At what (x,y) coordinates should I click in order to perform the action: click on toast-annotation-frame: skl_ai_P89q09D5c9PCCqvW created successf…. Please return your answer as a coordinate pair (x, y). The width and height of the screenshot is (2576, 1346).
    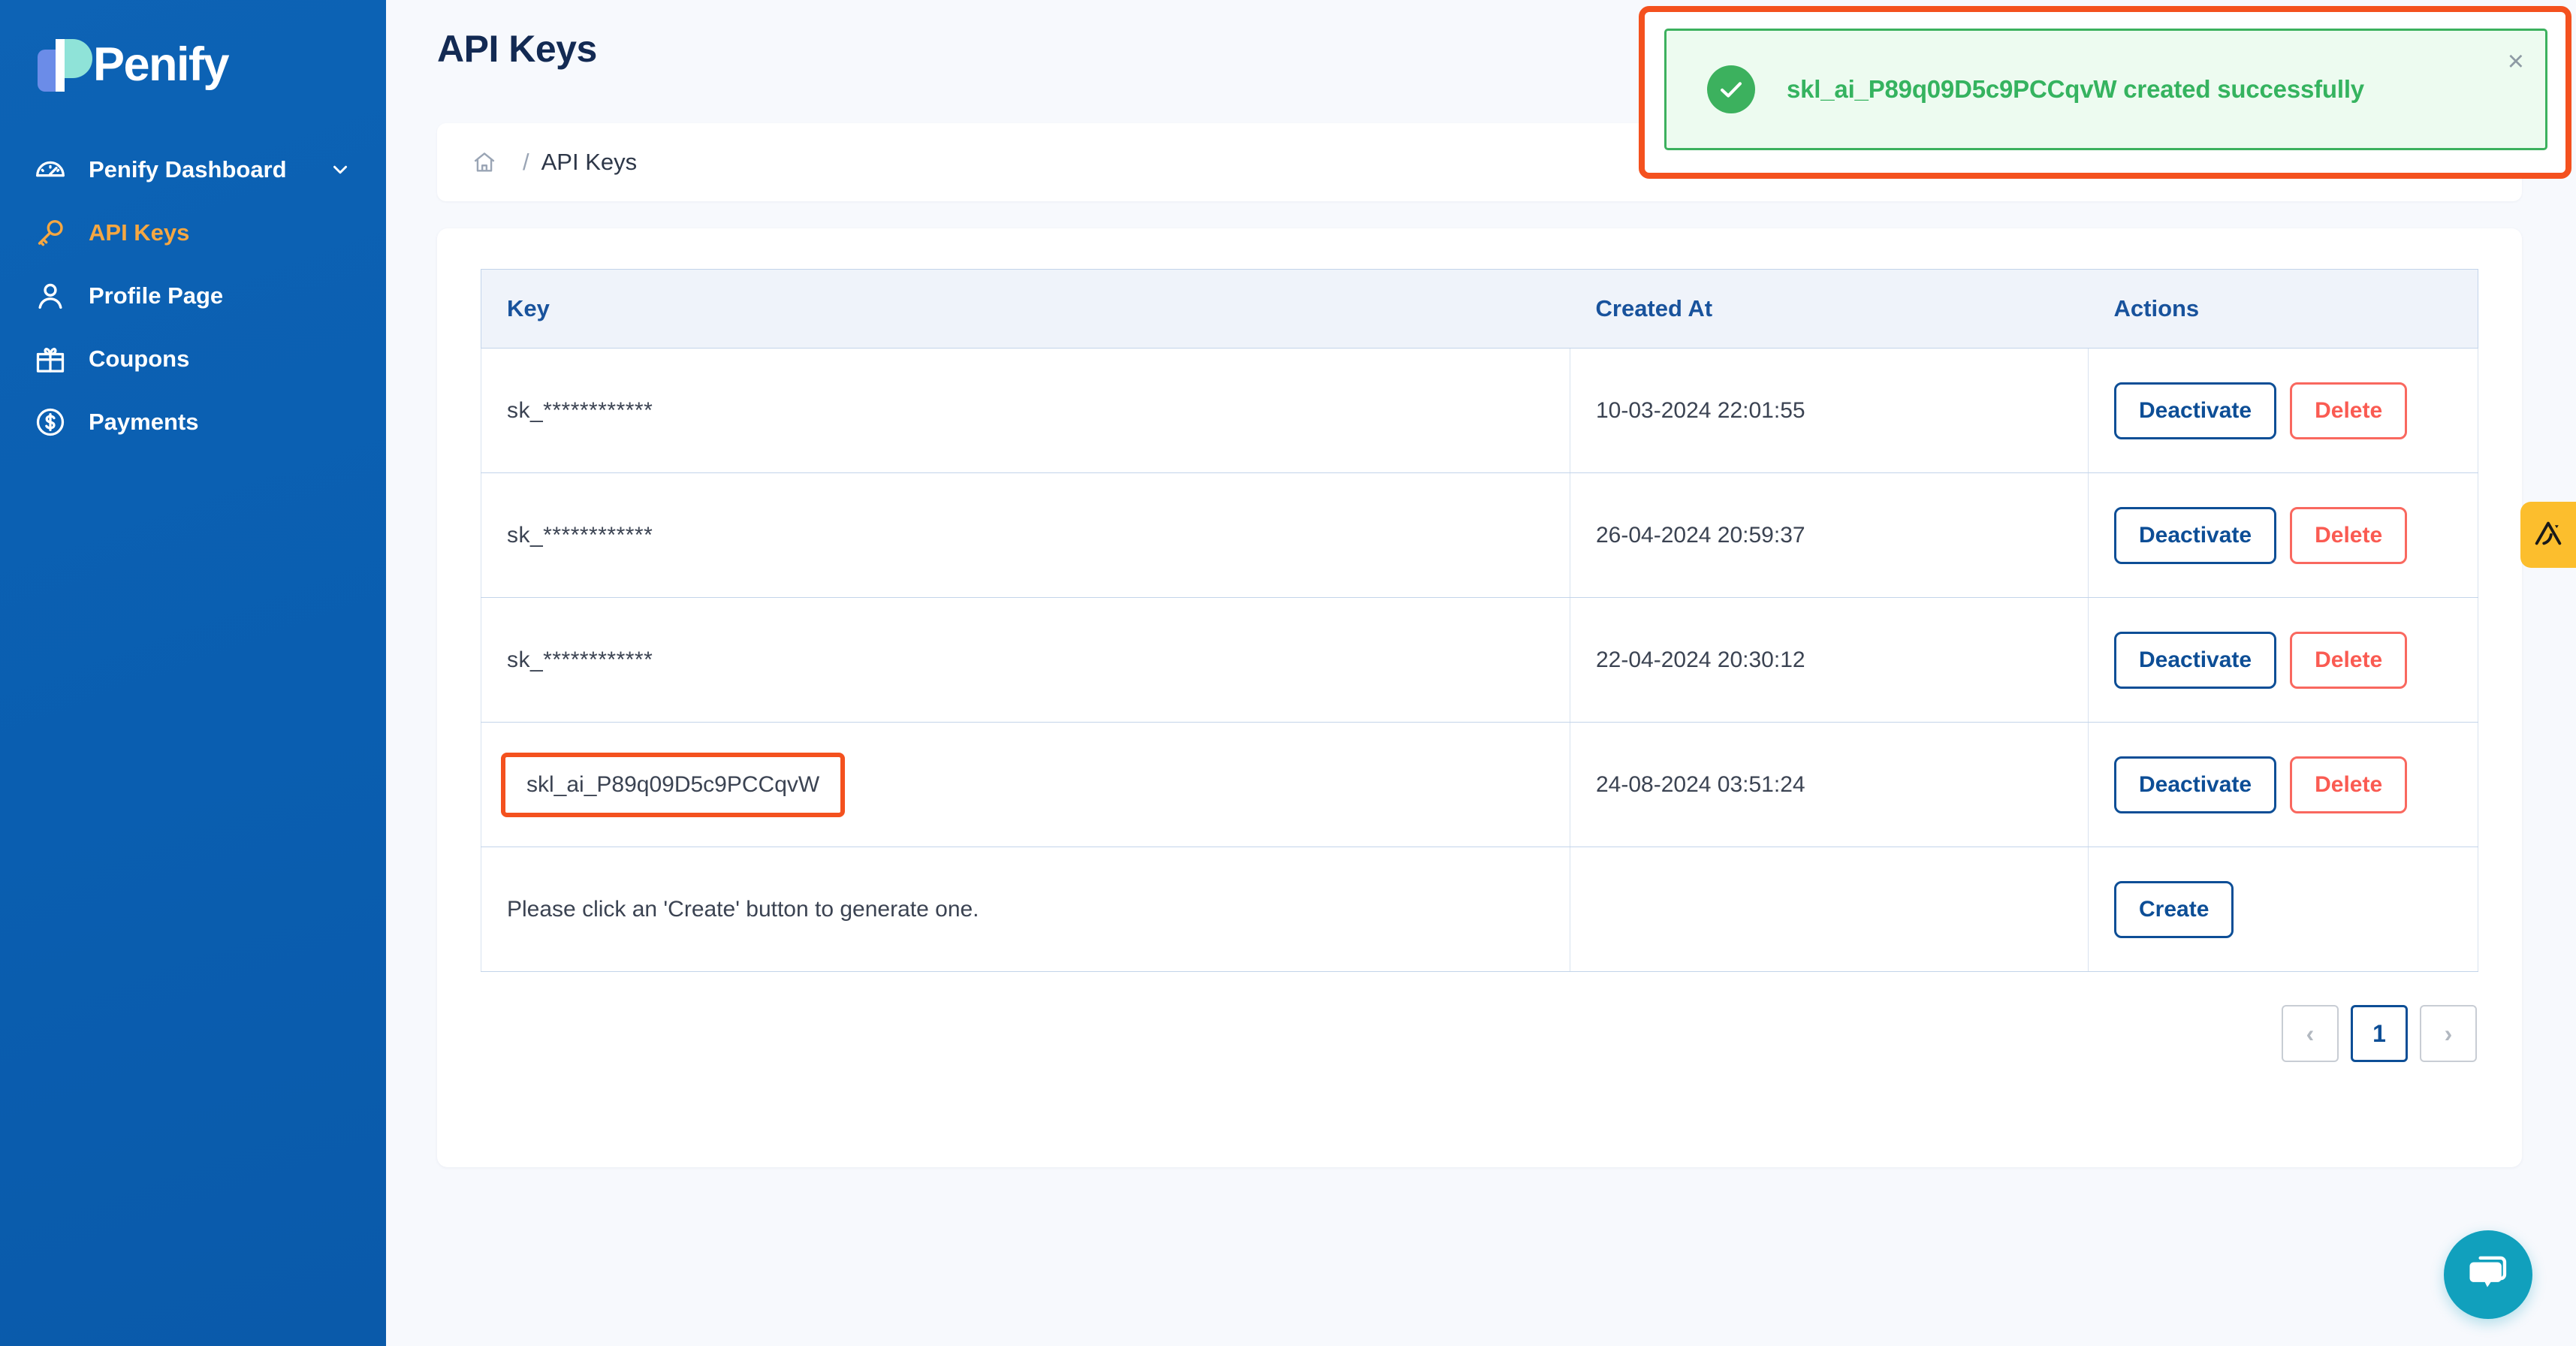
    Looking at the image, I should click on (2105, 92).